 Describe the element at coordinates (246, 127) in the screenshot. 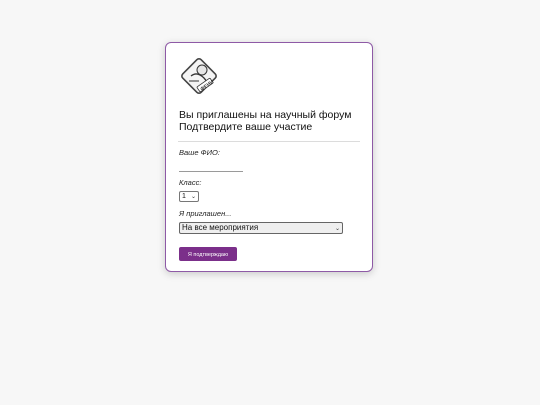

I see `title-line-2: Подтвердите ваше участие` at that location.